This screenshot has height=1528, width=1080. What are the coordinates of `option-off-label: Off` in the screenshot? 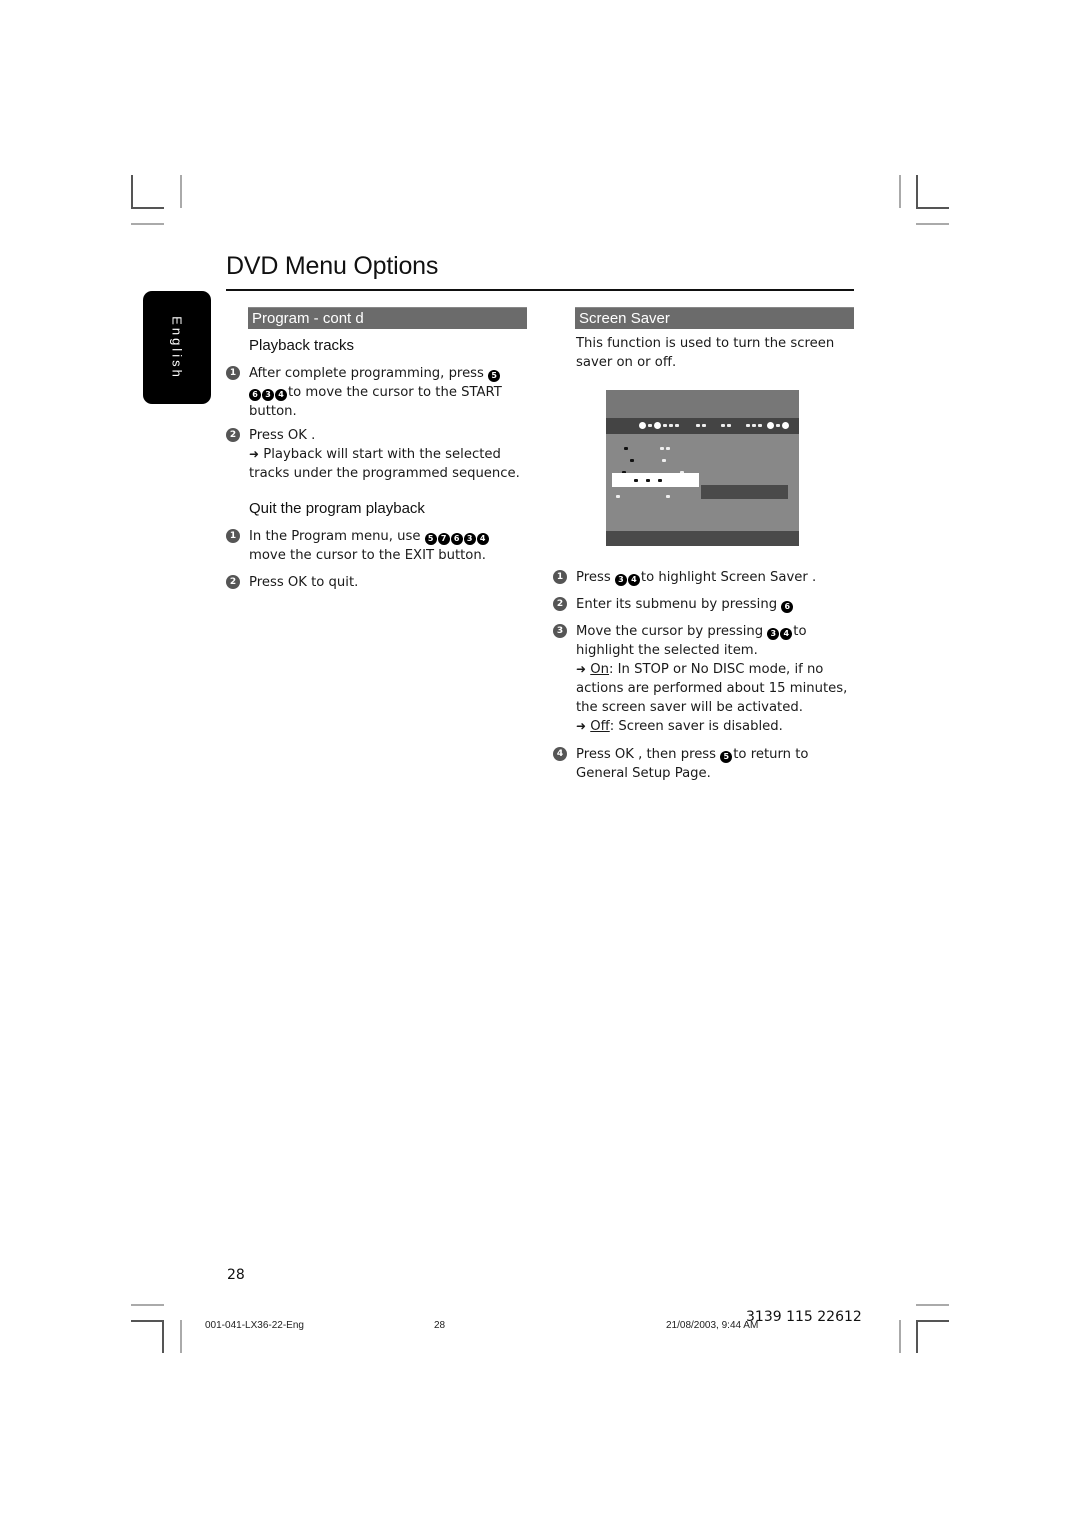 It's located at (600, 726).